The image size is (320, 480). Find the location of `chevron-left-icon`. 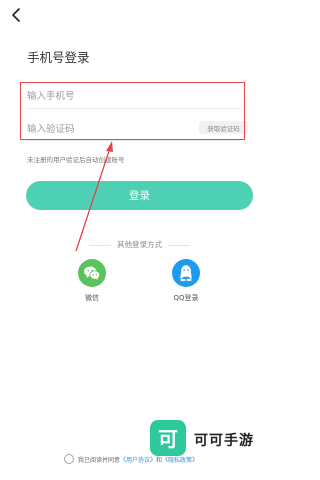

chevron-left-icon is located at coordinates (16, 15).